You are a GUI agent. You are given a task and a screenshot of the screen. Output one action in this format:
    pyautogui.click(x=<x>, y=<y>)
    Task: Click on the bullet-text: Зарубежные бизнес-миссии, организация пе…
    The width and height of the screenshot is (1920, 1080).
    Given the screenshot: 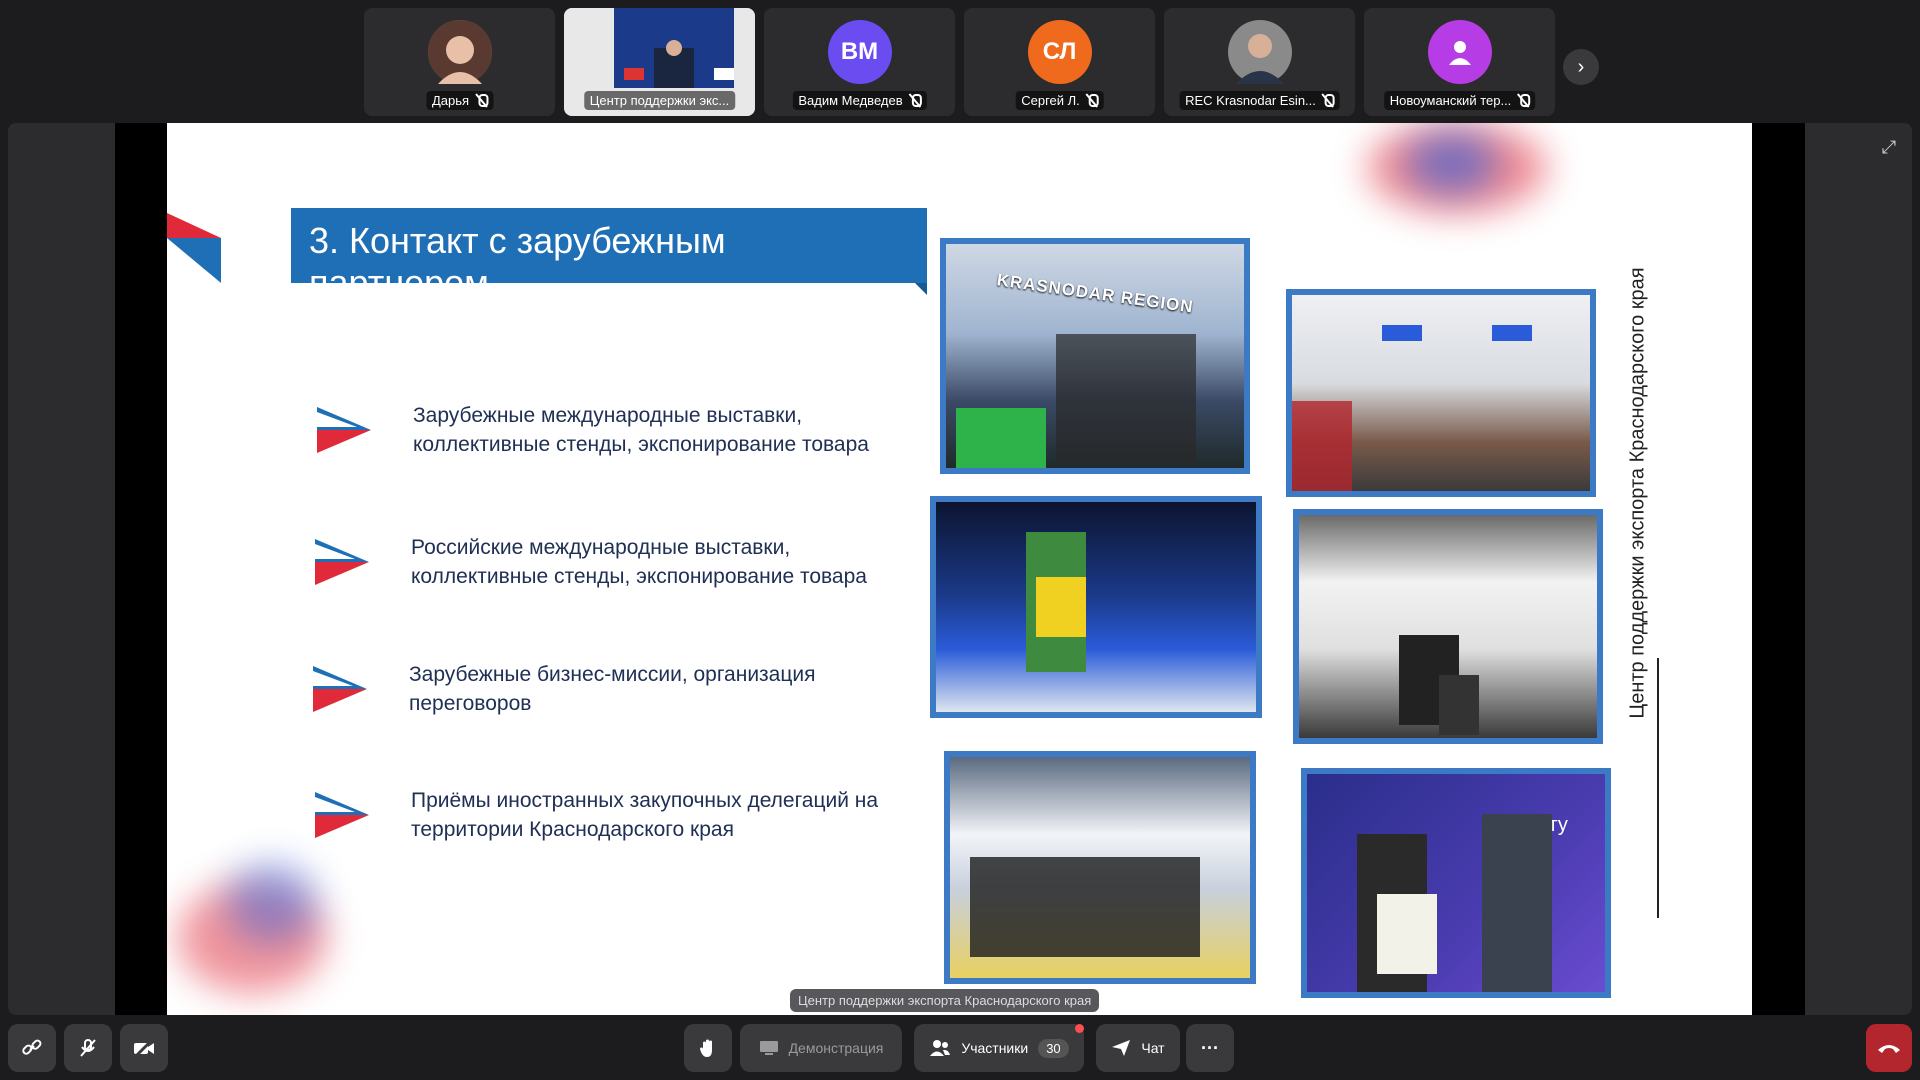 What is the action you would take?
    pyautogui.click(x=612, y=689)
    